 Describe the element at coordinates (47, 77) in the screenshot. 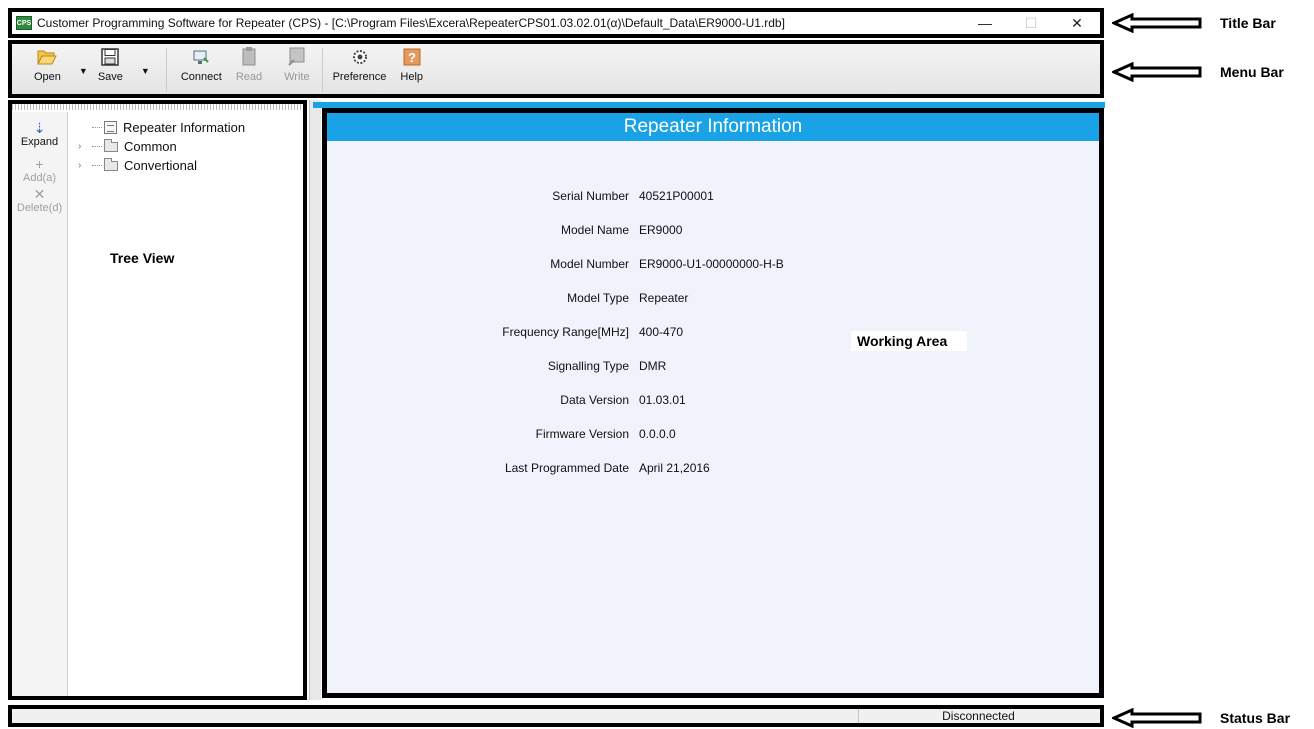

I see `open-label: Open` at that location.